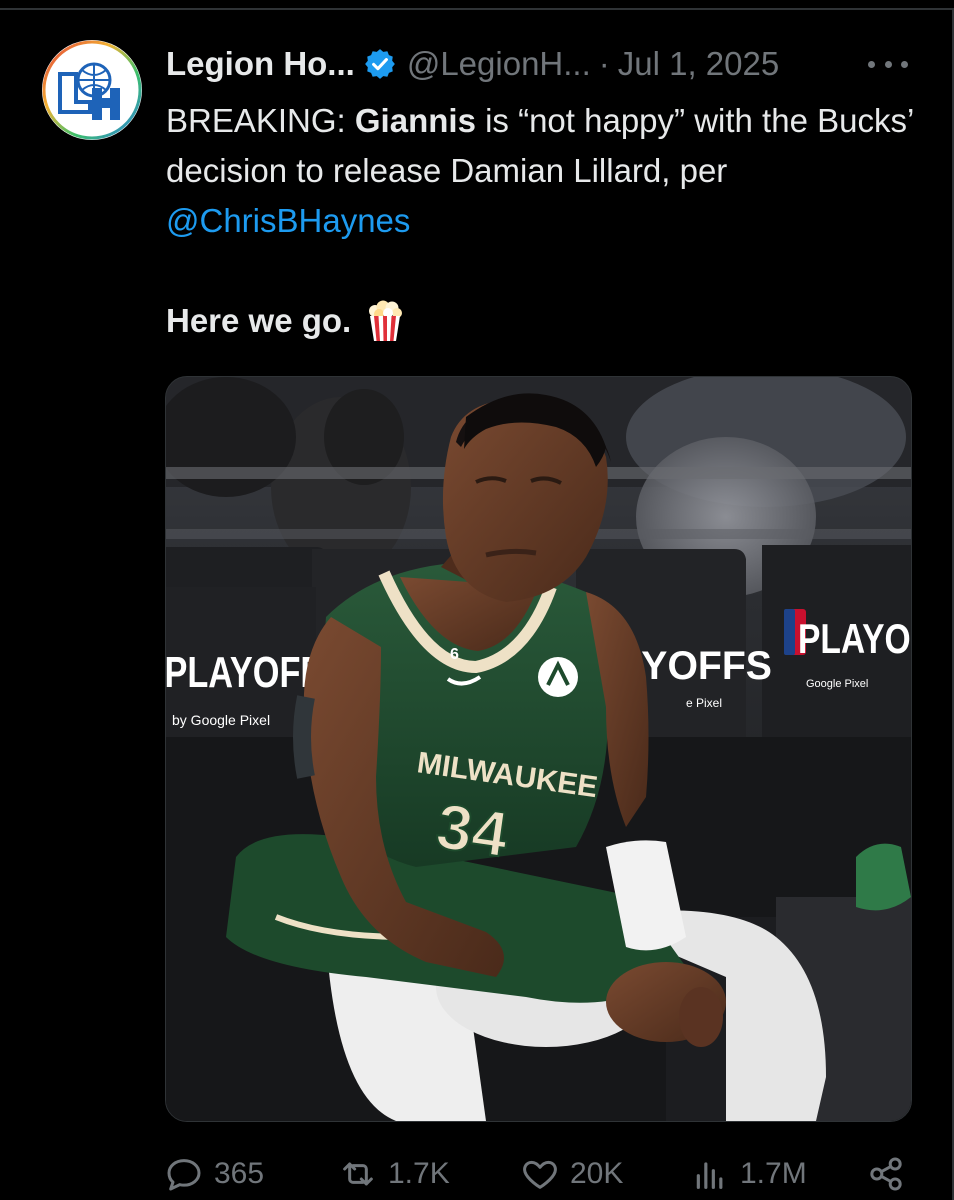 This screenshot has width=954, height=1200. What do you see at coordinates (454, 654) in the screenshot?
I see `jersey-patch-text: 6` at bounding box center [454, 654].